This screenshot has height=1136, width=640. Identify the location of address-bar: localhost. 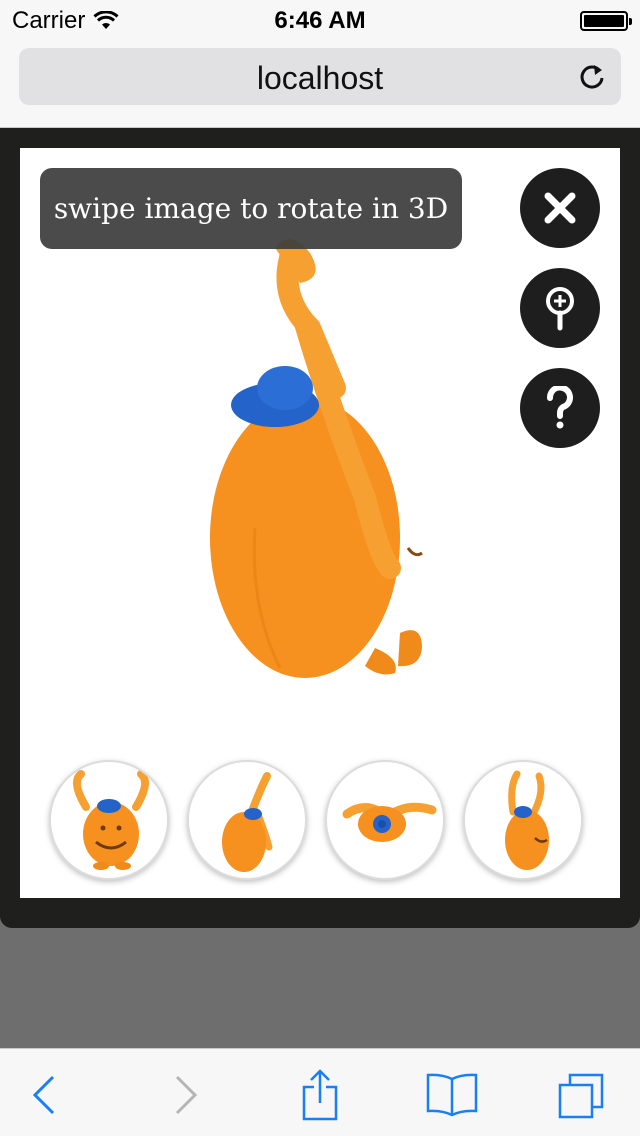
(320, 76).